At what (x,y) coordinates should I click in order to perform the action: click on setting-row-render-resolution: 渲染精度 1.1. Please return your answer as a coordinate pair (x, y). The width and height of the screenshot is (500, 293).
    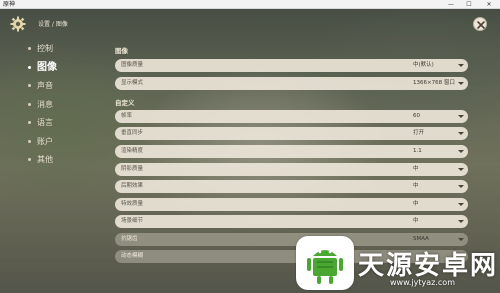
    Looking at the image, I should click on (291, 151).